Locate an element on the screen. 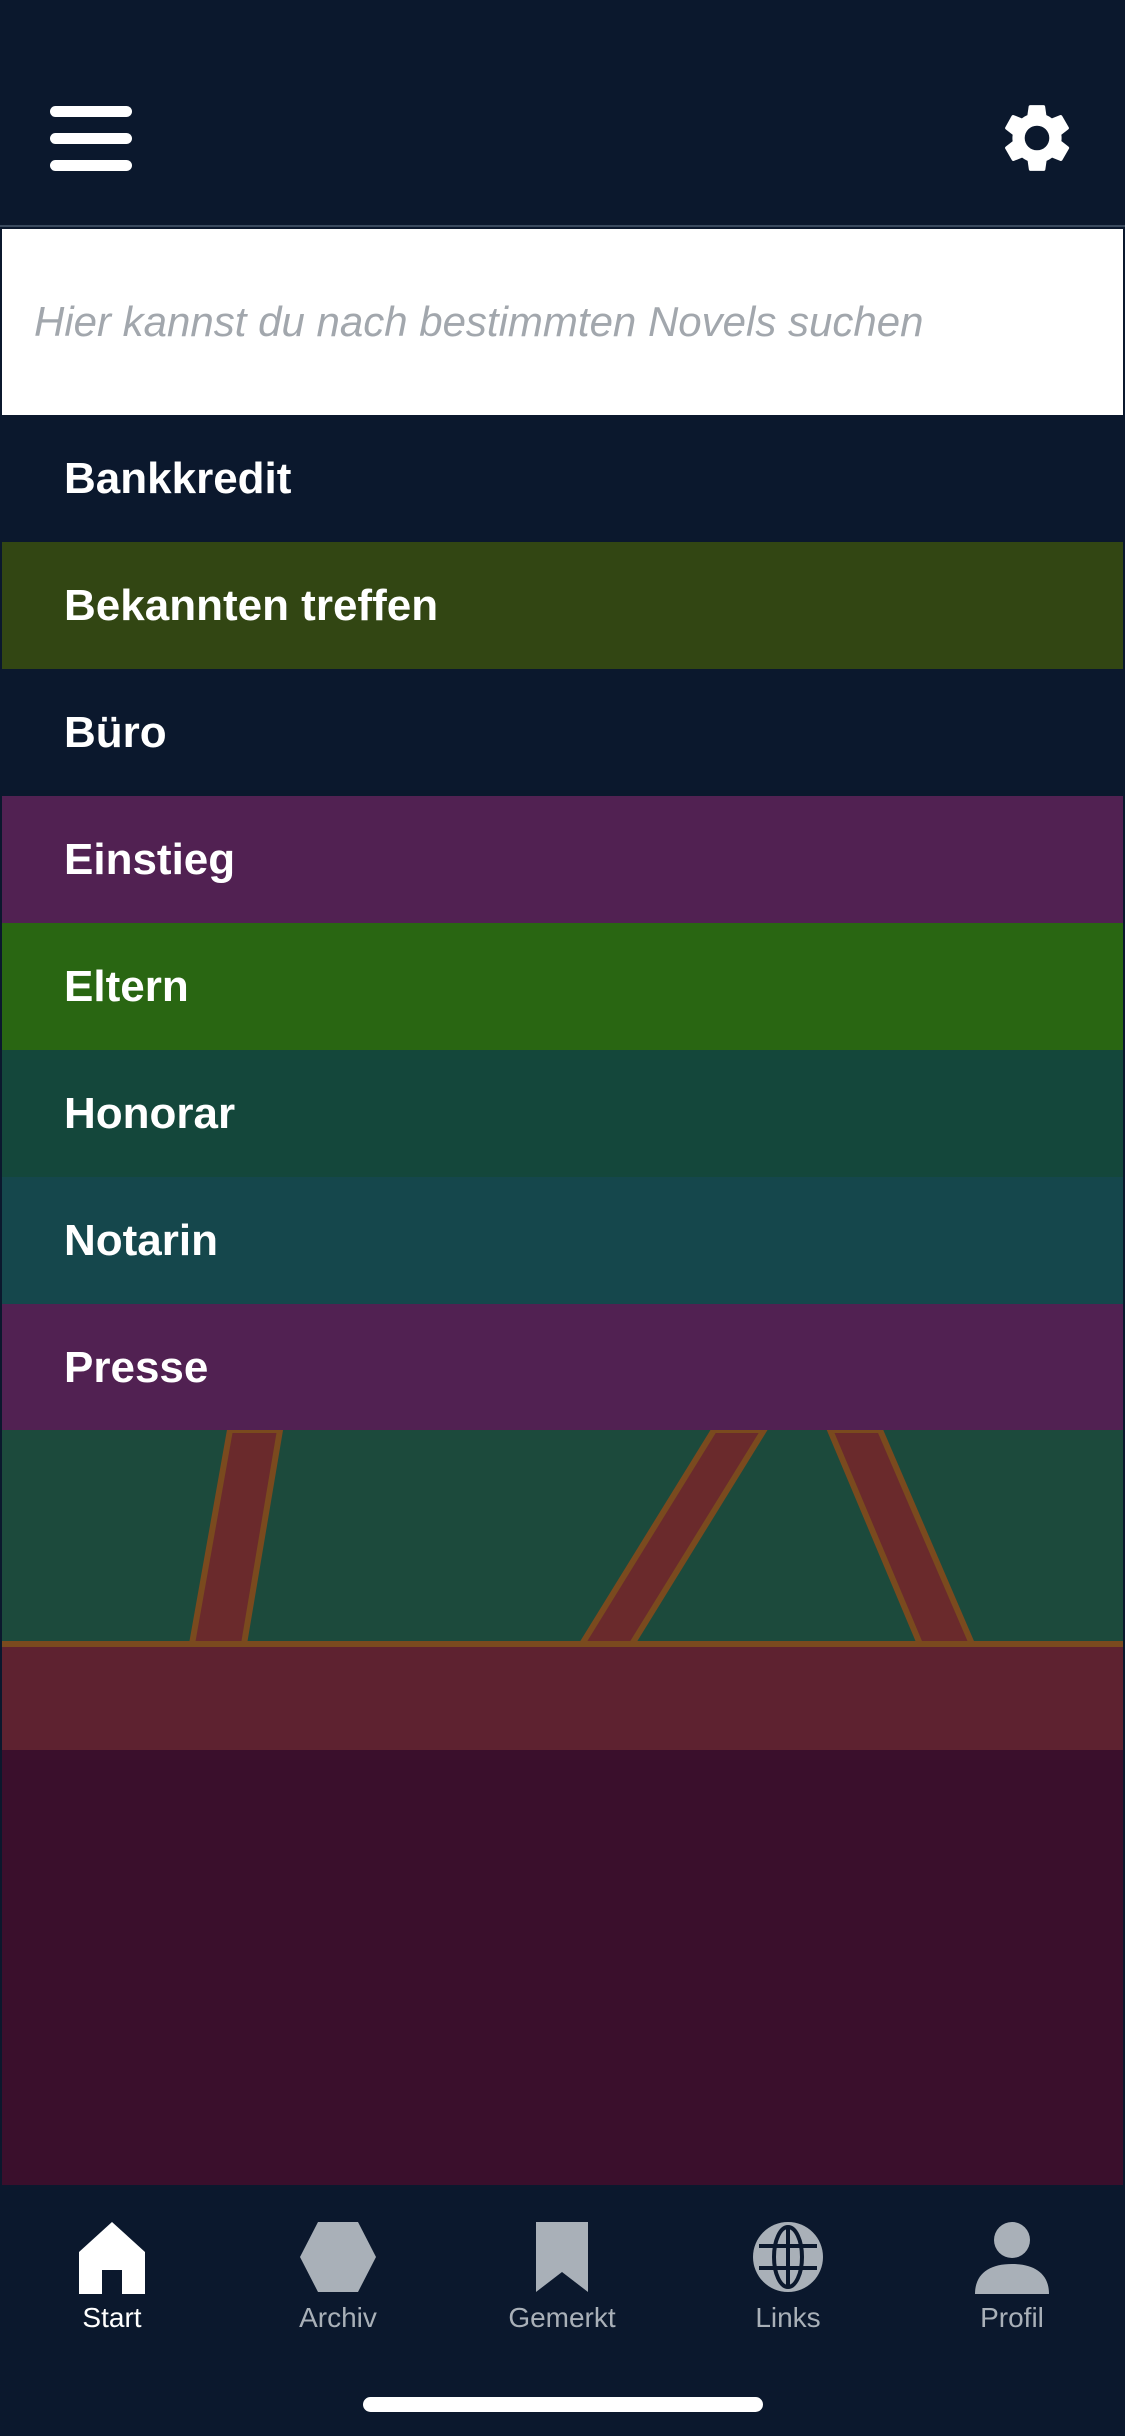 The height and width of the screenshot is (2436, 1125). novel-item-notarin: Notarin is located at coordinates (562, 1240).